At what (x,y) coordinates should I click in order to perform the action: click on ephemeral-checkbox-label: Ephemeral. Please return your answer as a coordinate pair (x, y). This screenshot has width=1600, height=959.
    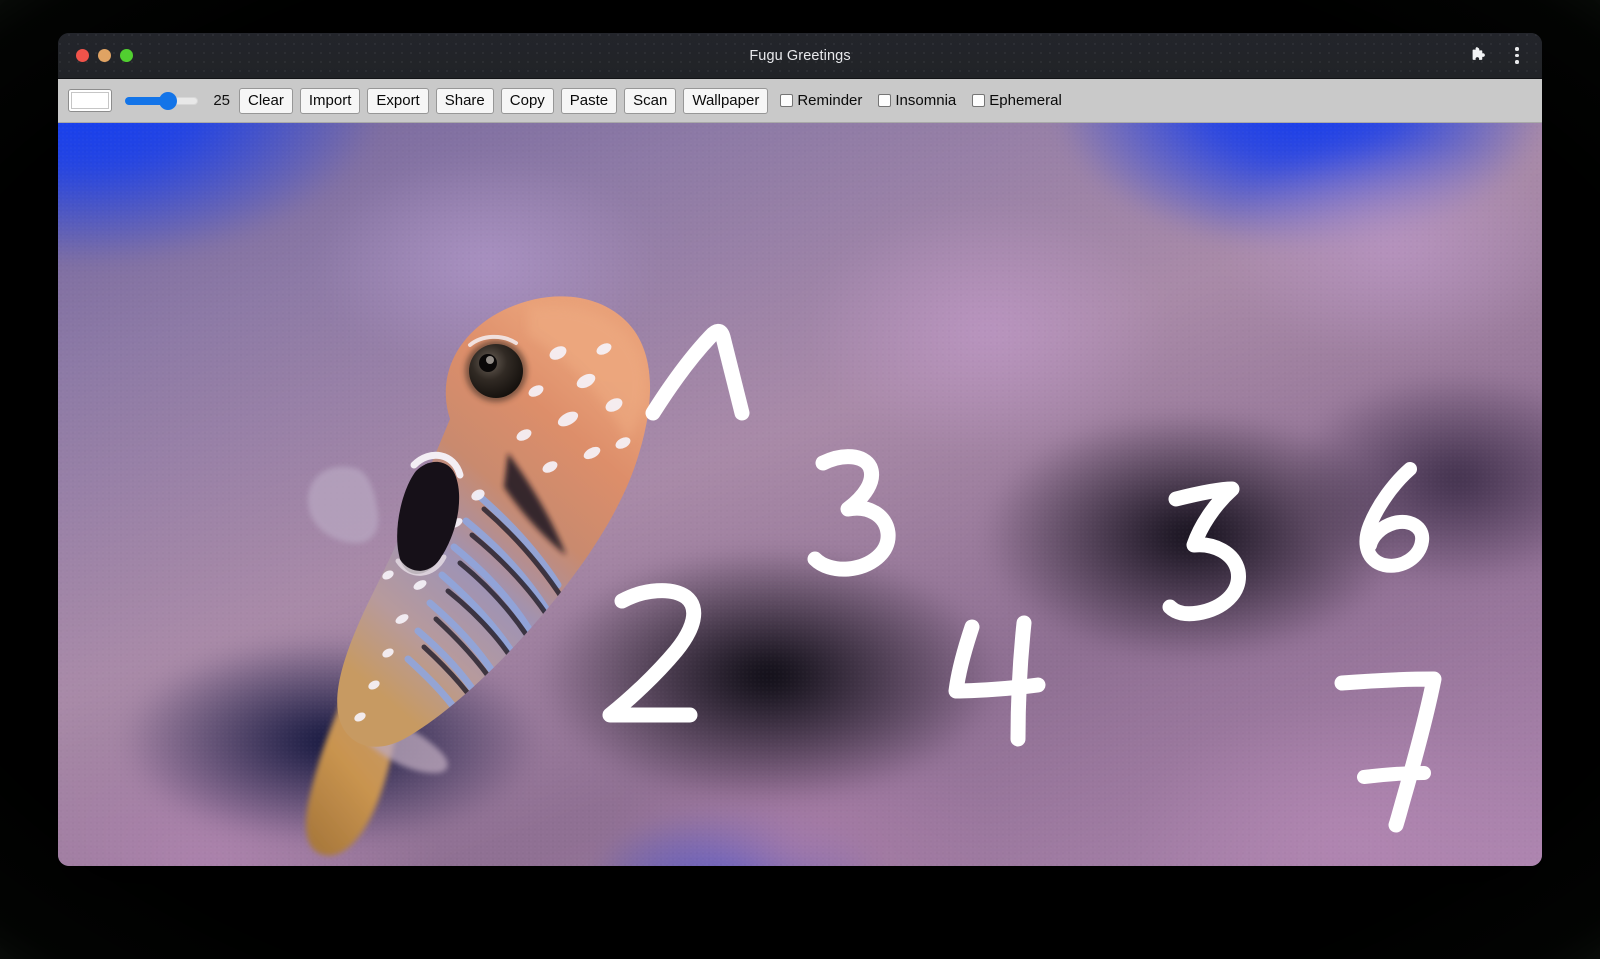
    Looking at the image, I should click on (1025, 100).